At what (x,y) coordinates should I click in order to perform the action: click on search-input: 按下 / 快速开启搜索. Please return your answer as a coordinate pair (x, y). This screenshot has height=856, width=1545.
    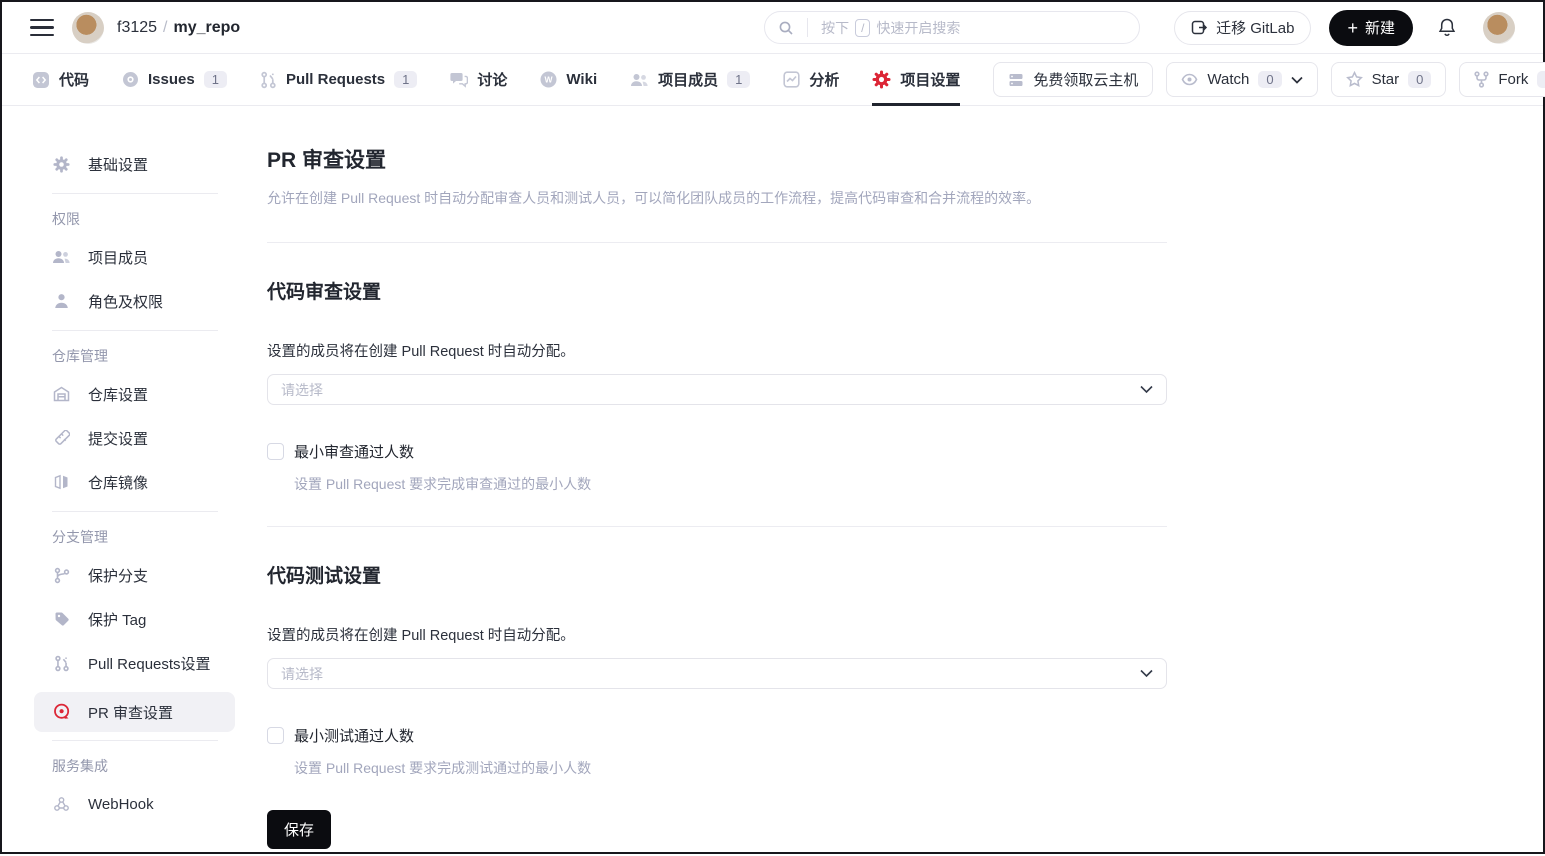
    Looking at the image, I should click on (952, 27).